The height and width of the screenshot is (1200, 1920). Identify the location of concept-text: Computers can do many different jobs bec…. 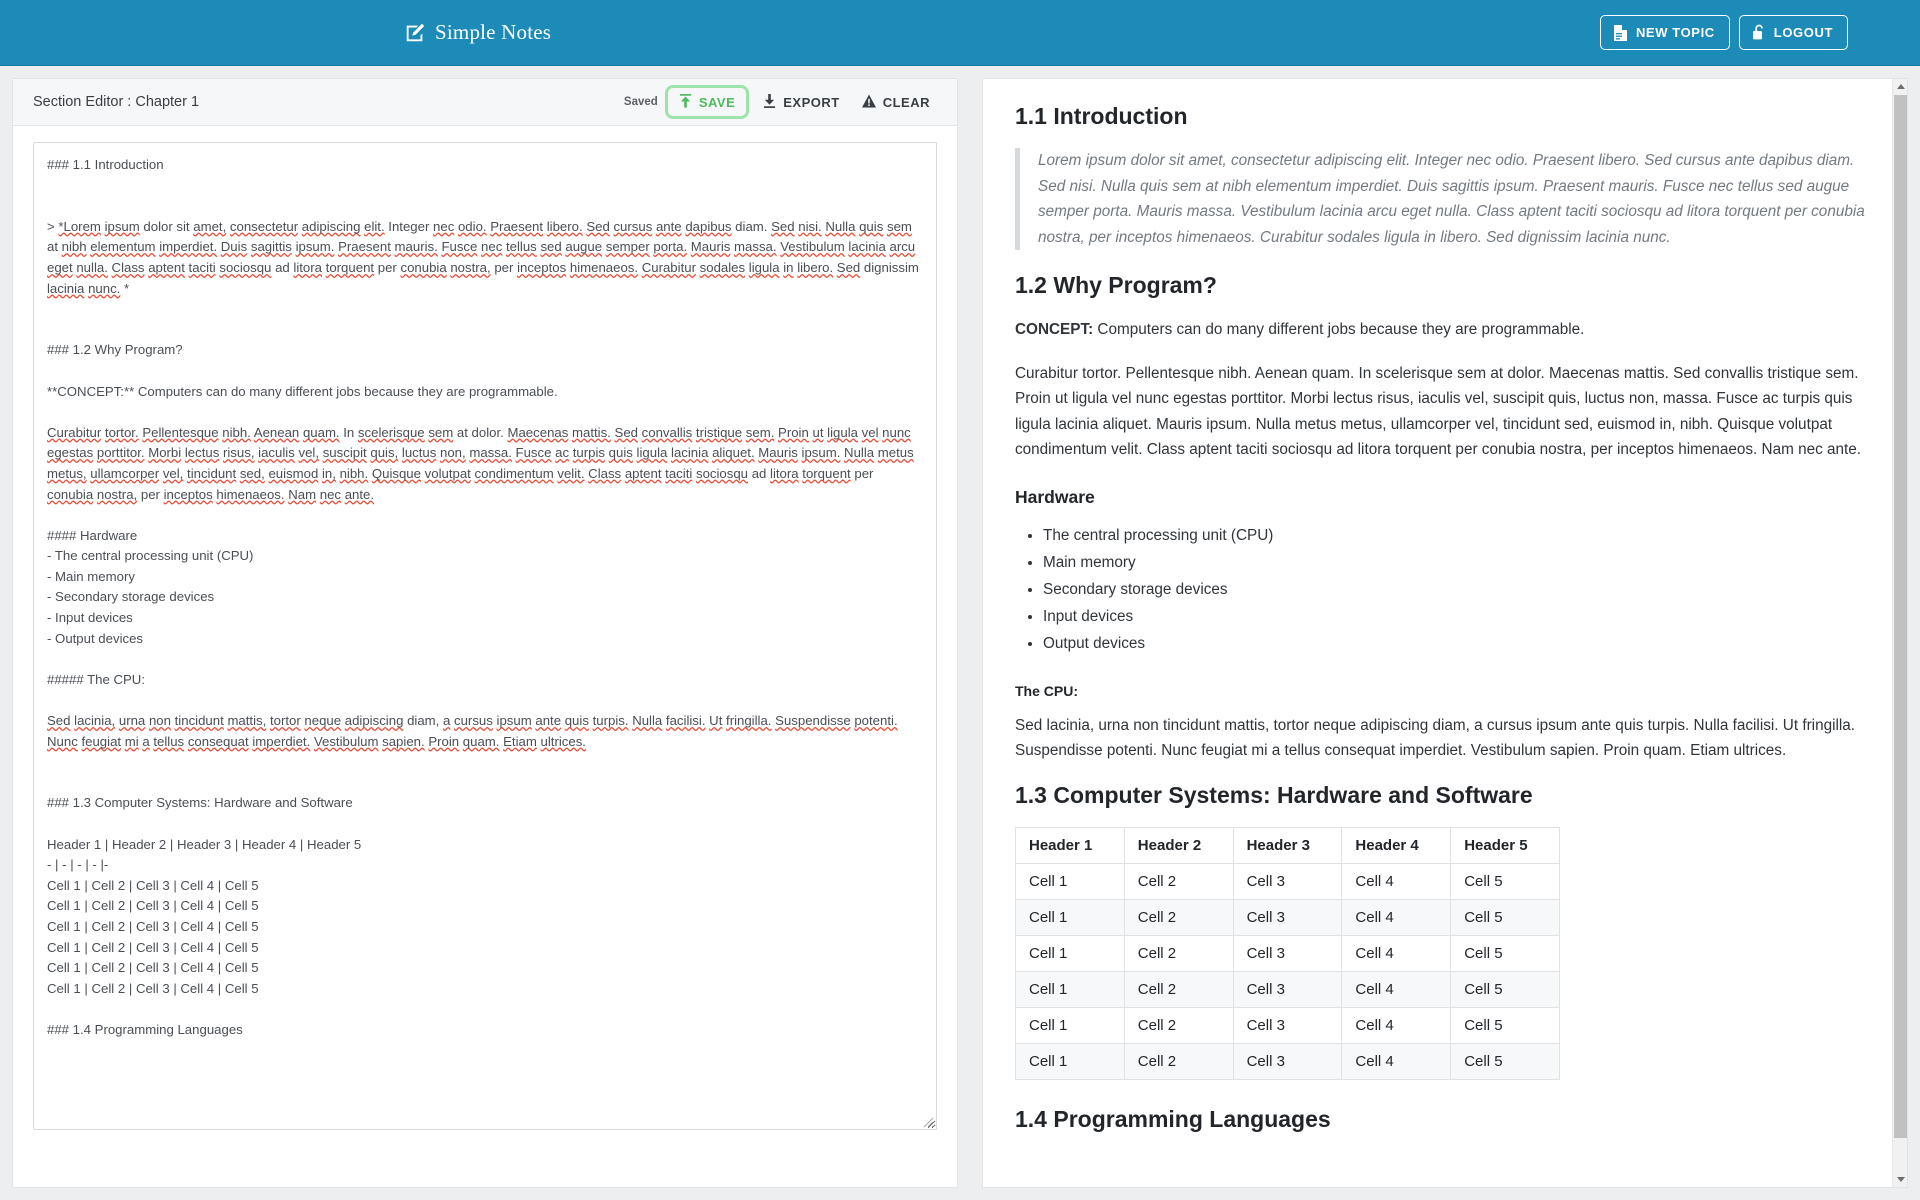
(1339, 329).